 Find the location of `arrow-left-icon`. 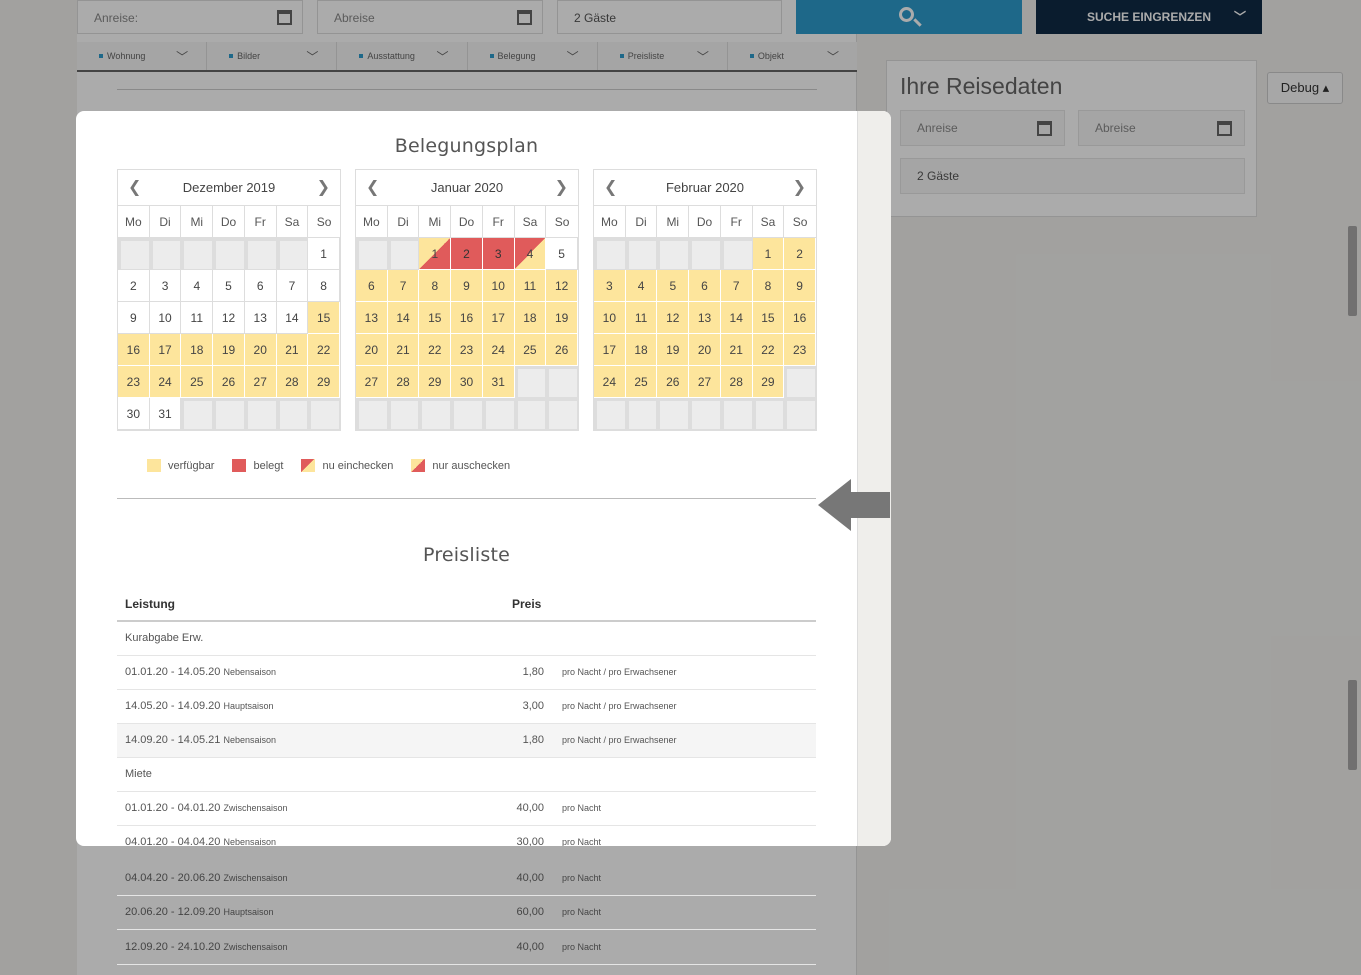

arrow-left-icon is located at coordinates (854, 505).